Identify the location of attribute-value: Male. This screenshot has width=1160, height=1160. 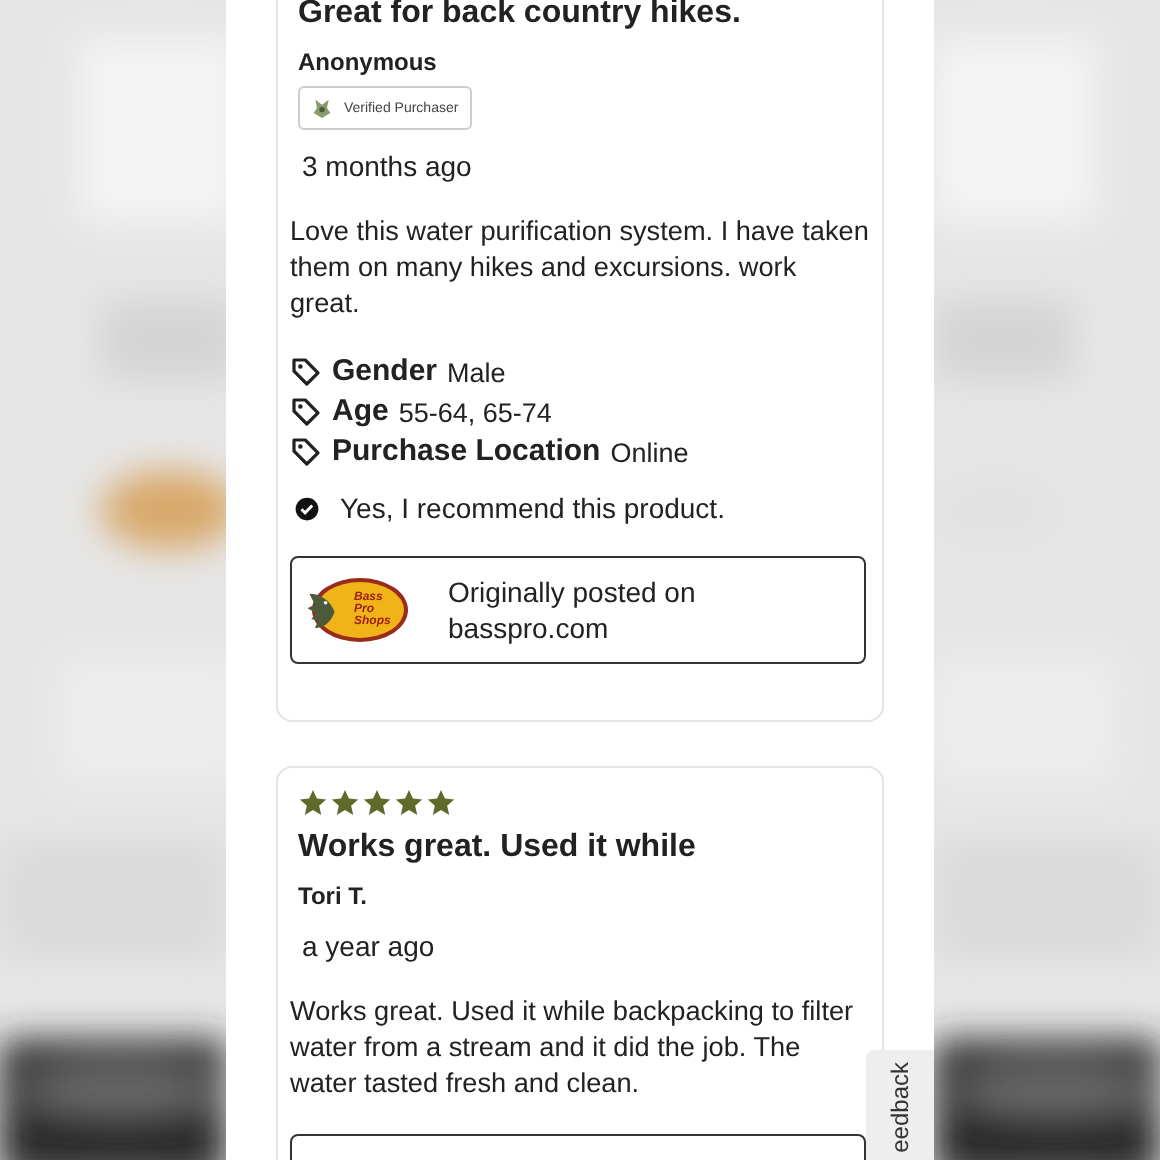
(476, 373).